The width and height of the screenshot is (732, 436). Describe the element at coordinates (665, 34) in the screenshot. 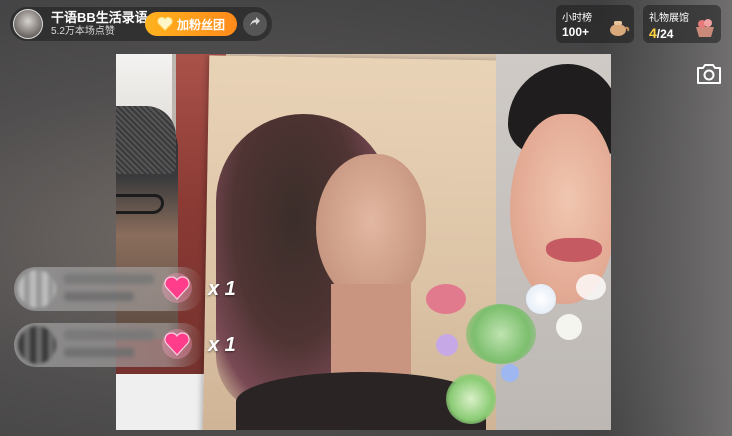

I see `gift-gallery-total: /24` at that location.